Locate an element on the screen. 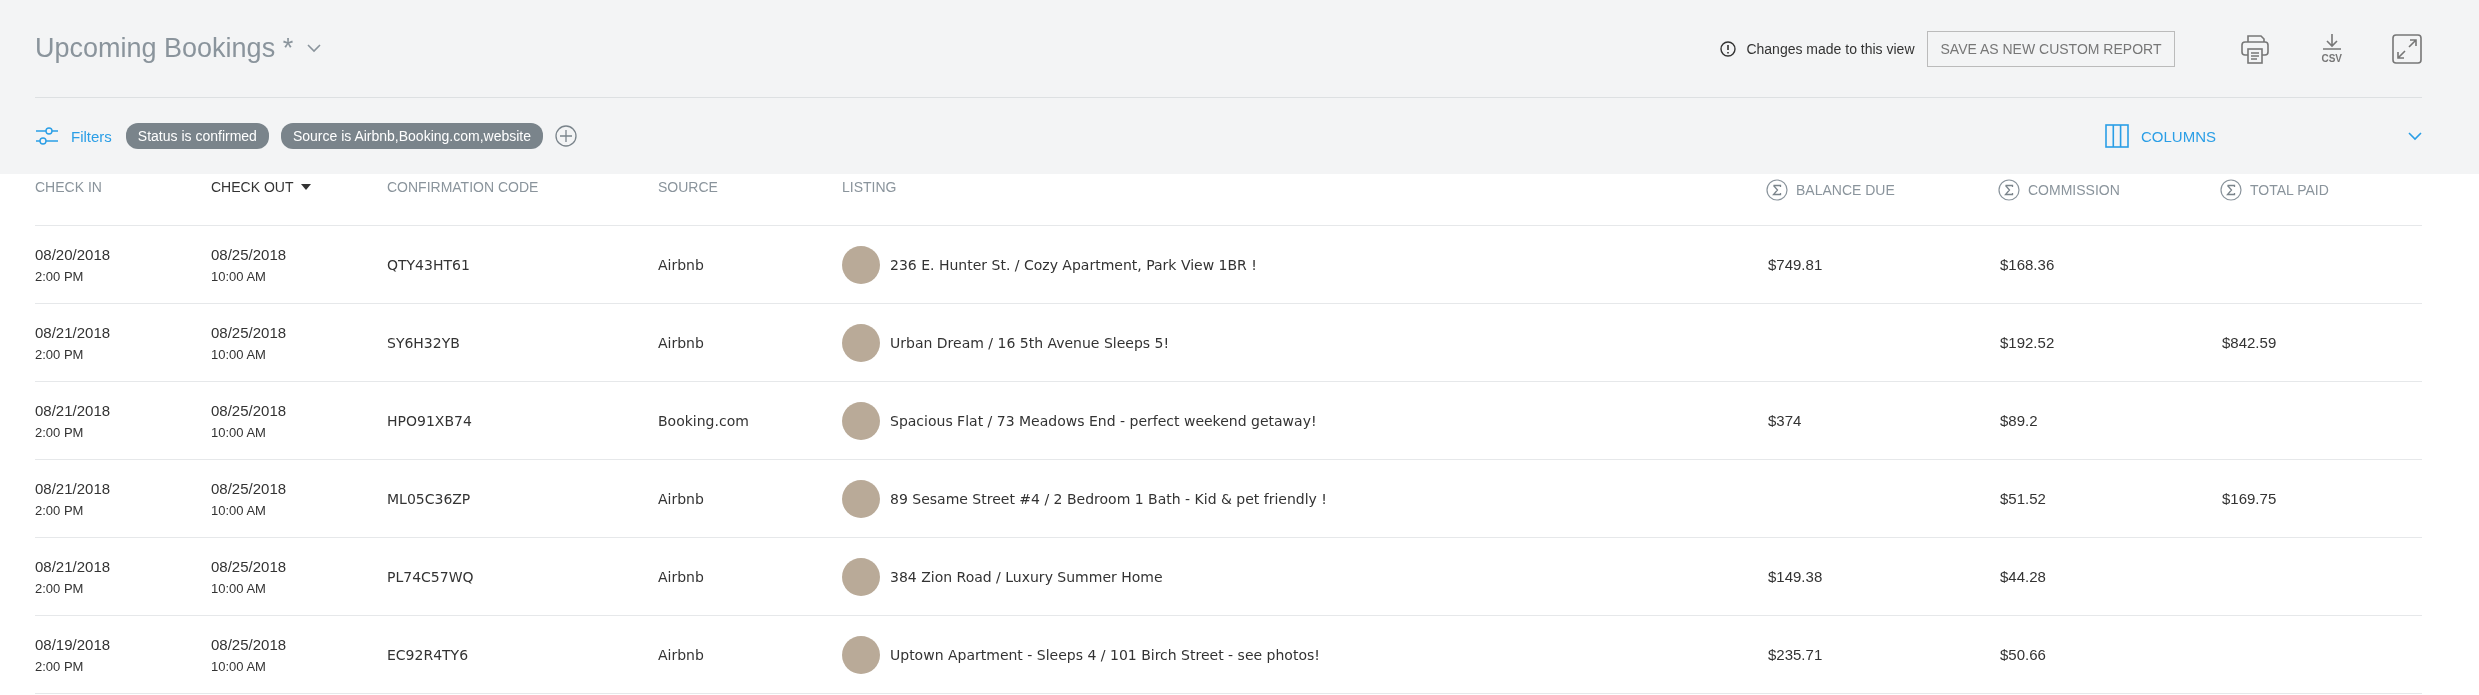 This screenshot has width=2479, height=695. filter-chip: Source is Airbnb,Booking.com,website is located at coordinates (412, 136).